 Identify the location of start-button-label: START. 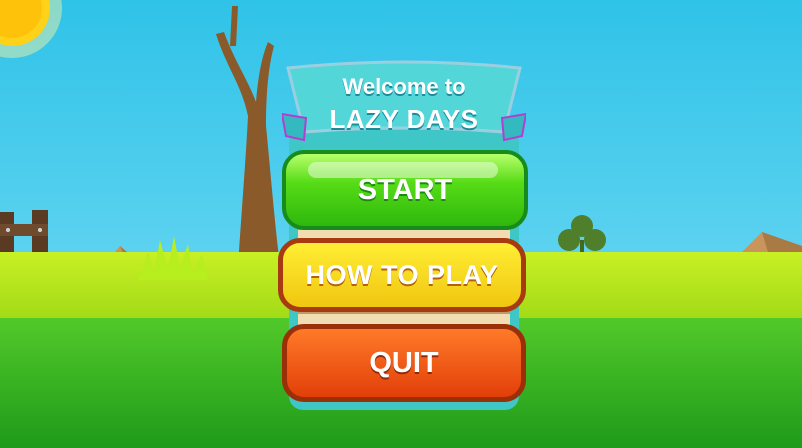
(405, 189).